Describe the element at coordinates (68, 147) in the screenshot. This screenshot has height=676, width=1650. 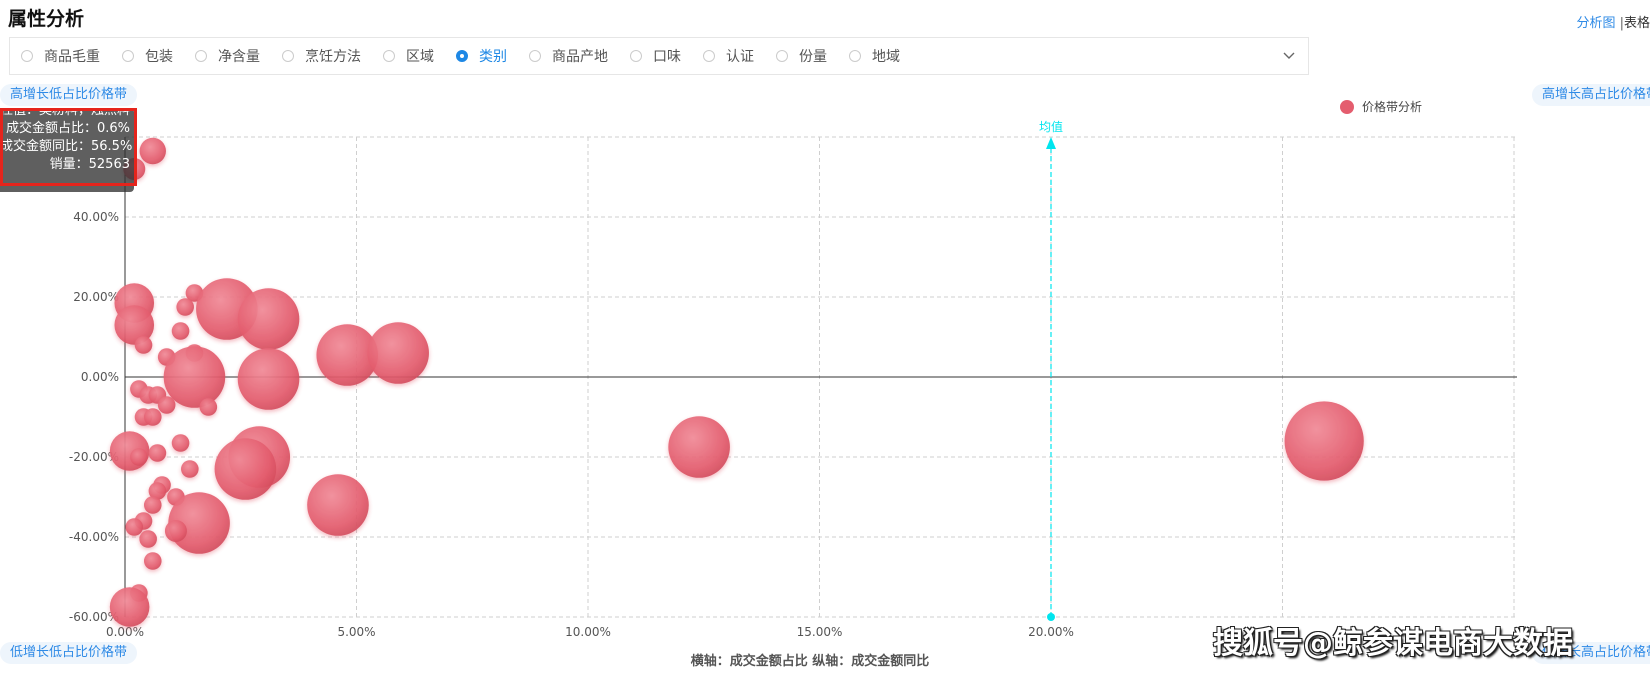
I see `tooltip-highlight-box` at that location.